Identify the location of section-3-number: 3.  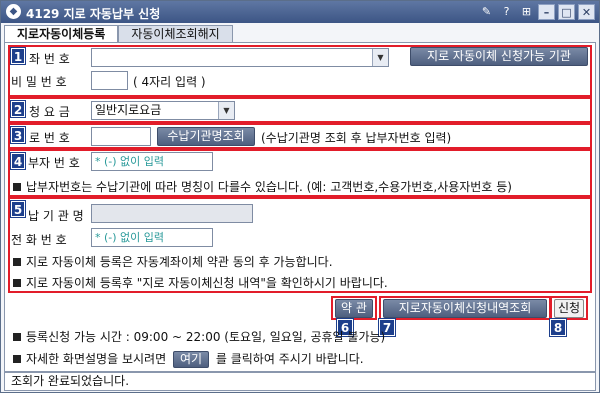
(18, 135).